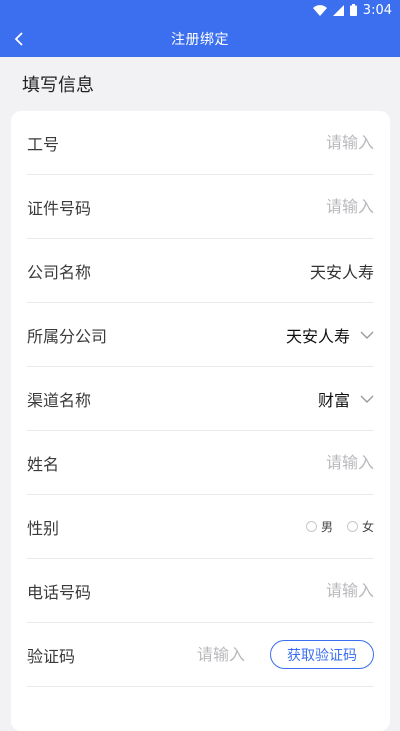  I want to click on channel-value: 财富, so click(333, 400).